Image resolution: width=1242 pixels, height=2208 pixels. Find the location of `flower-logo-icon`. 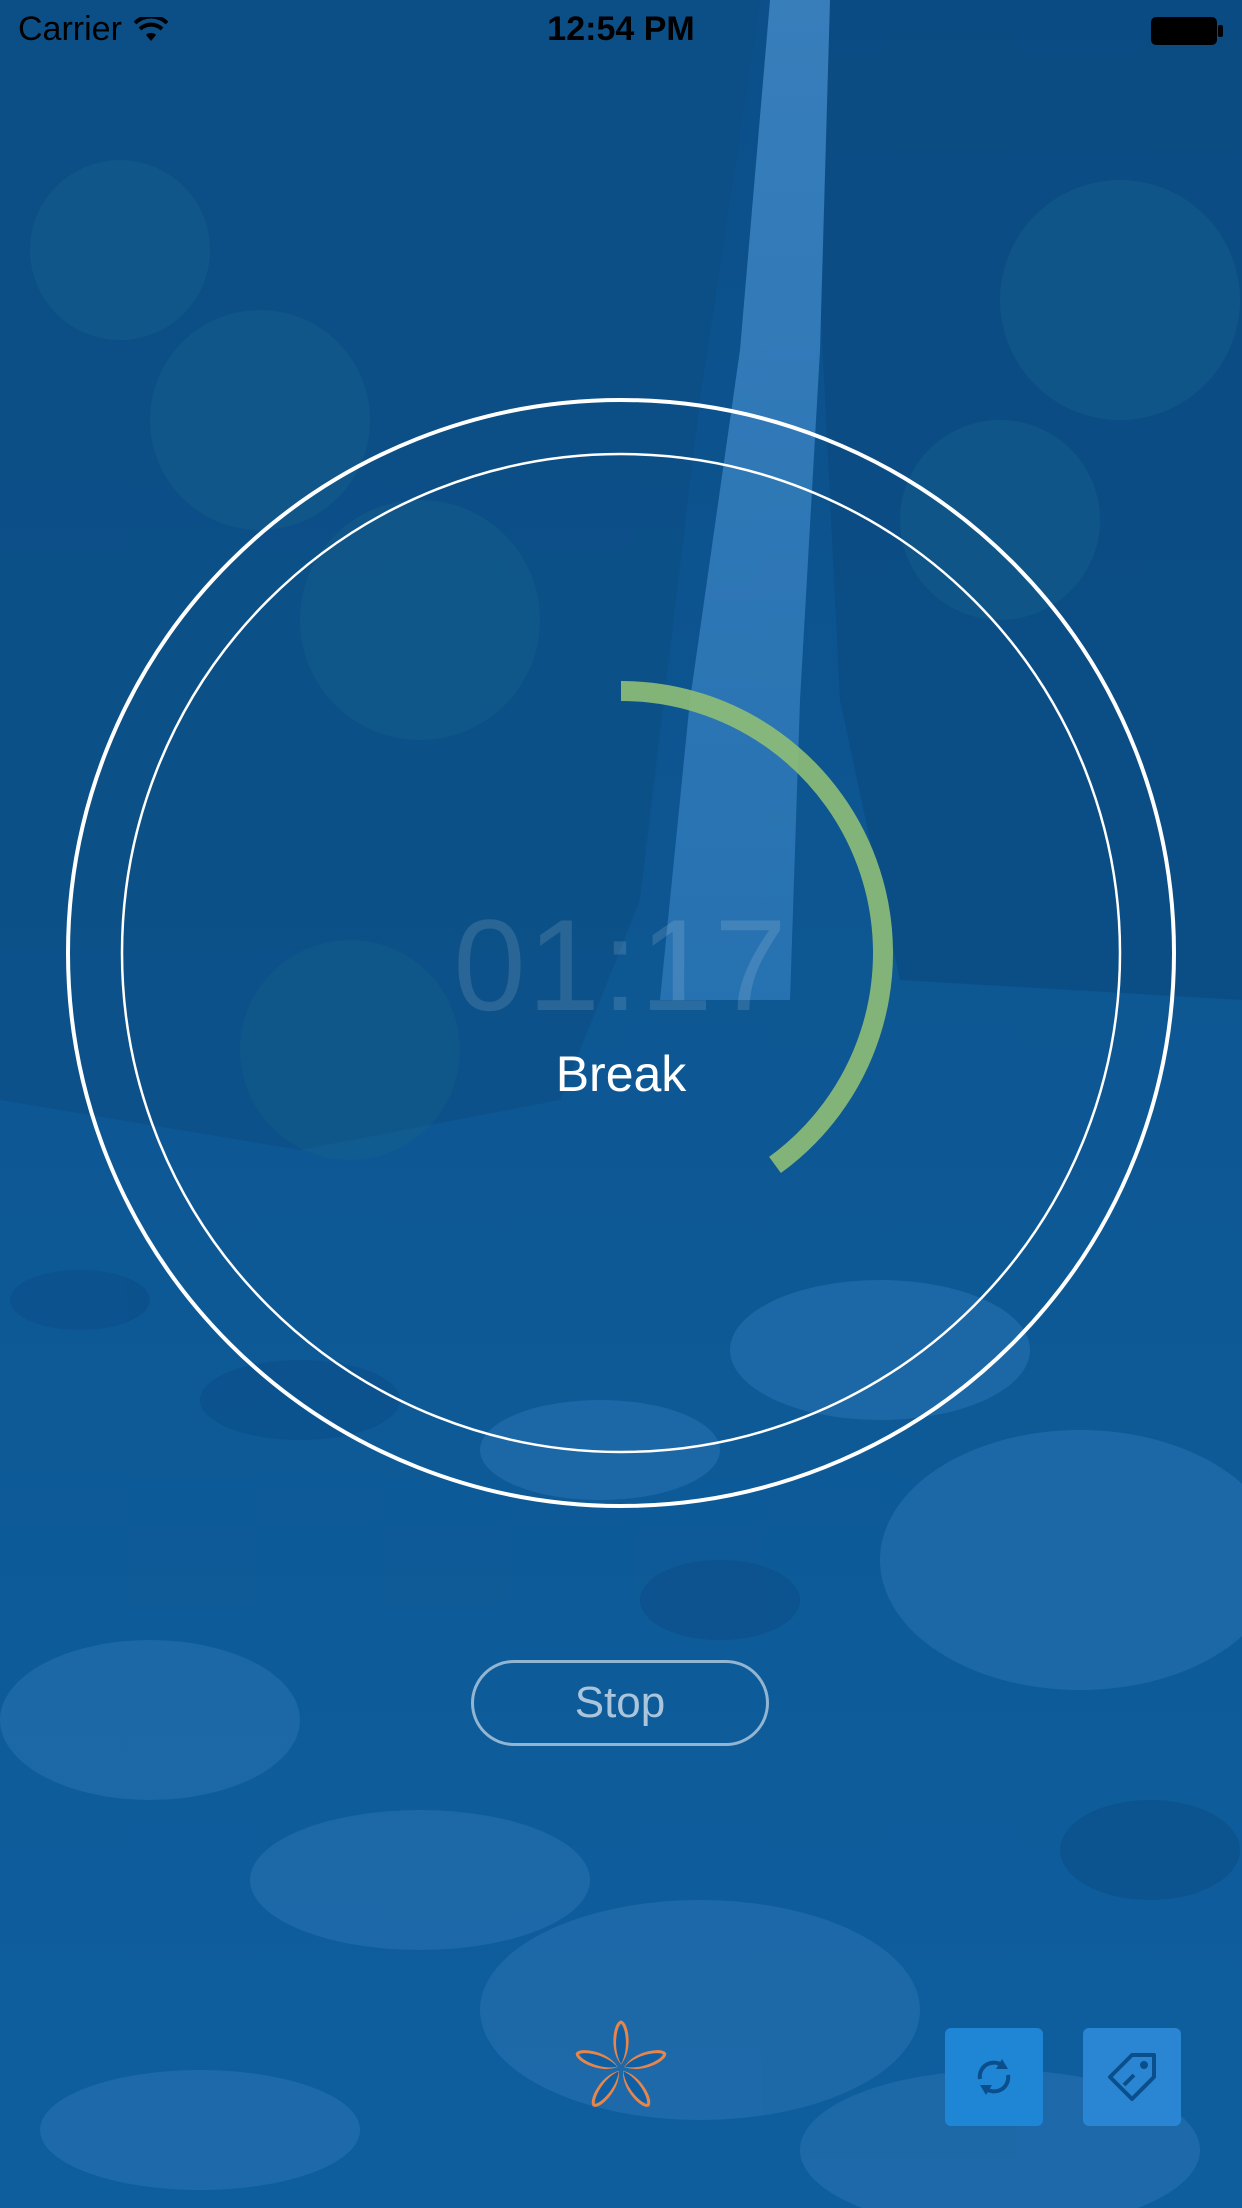

flower-logo-icon is located at coordinates (621, 2068).